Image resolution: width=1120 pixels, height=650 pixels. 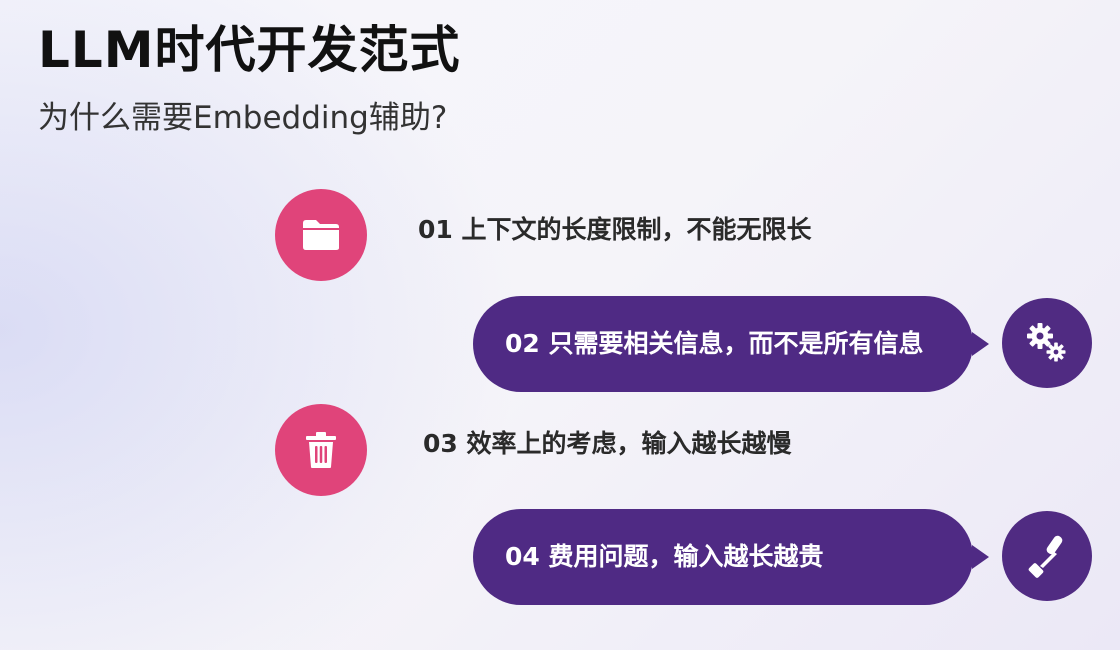 I want to click on gears-icon, so click(x=1047, y=343).